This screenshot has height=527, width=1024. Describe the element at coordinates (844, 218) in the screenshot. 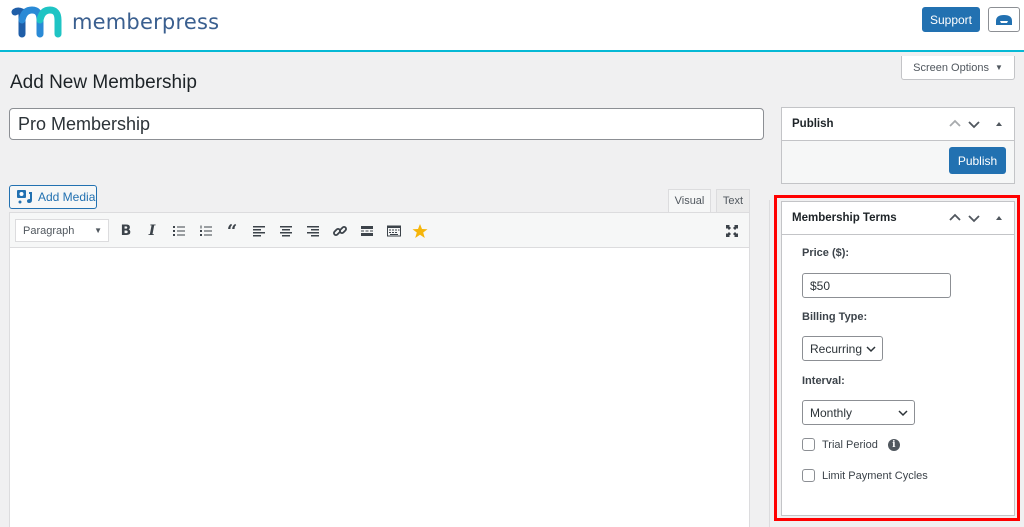

I see `membership-terms-title: Membership Terms` at that location.